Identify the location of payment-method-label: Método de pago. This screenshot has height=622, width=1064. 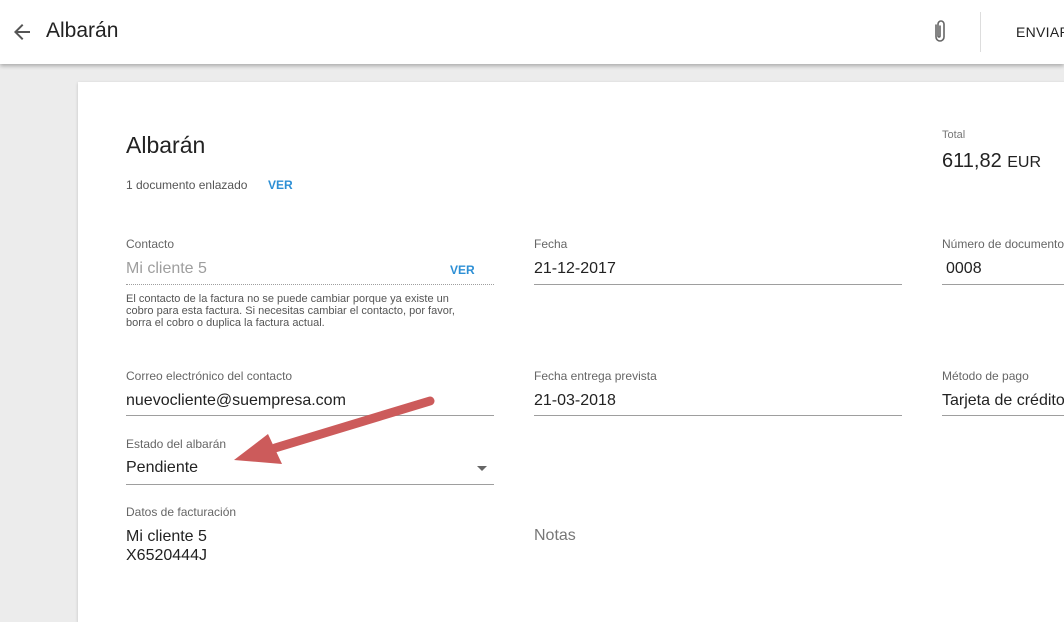
(985, 376).